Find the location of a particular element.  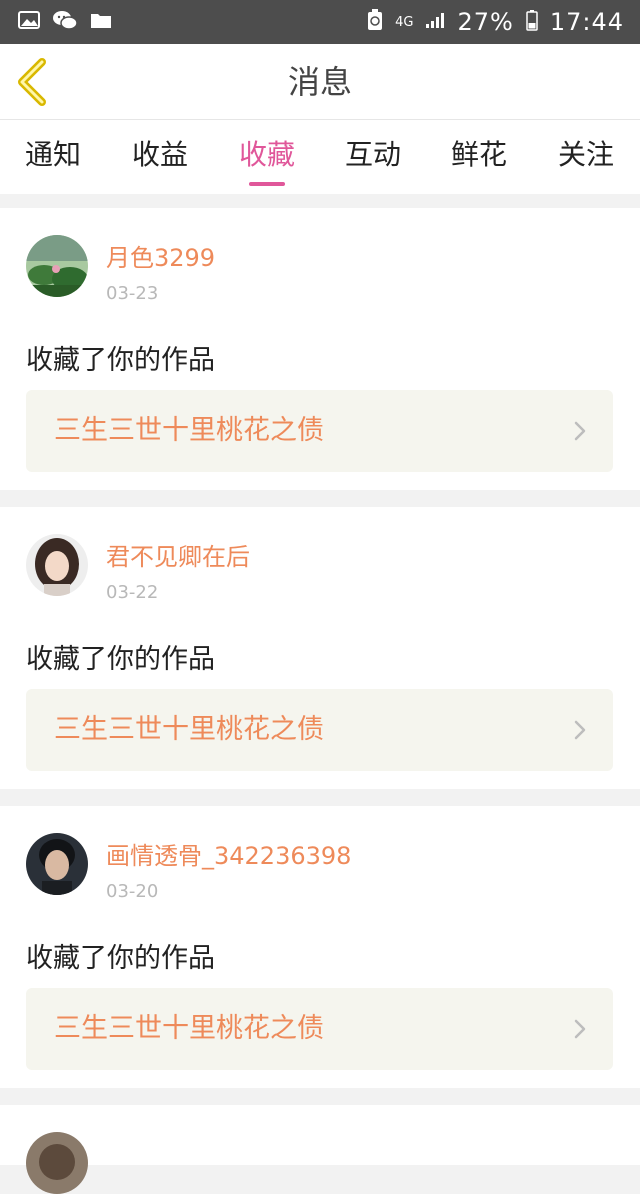

header: 消息 is located at coordinates (320, 82).